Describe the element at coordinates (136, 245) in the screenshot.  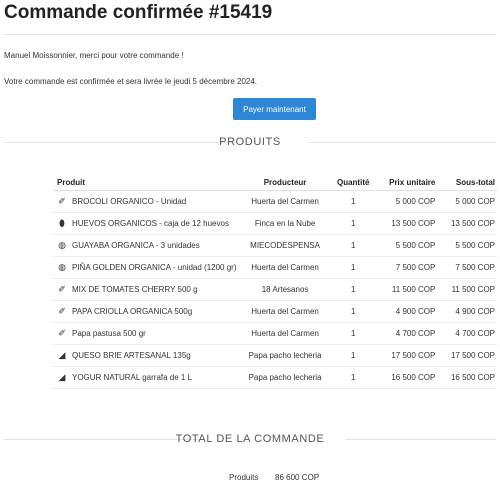
I see `product-name: GUAYABA ORGANICA - 3 unidades` at that location.